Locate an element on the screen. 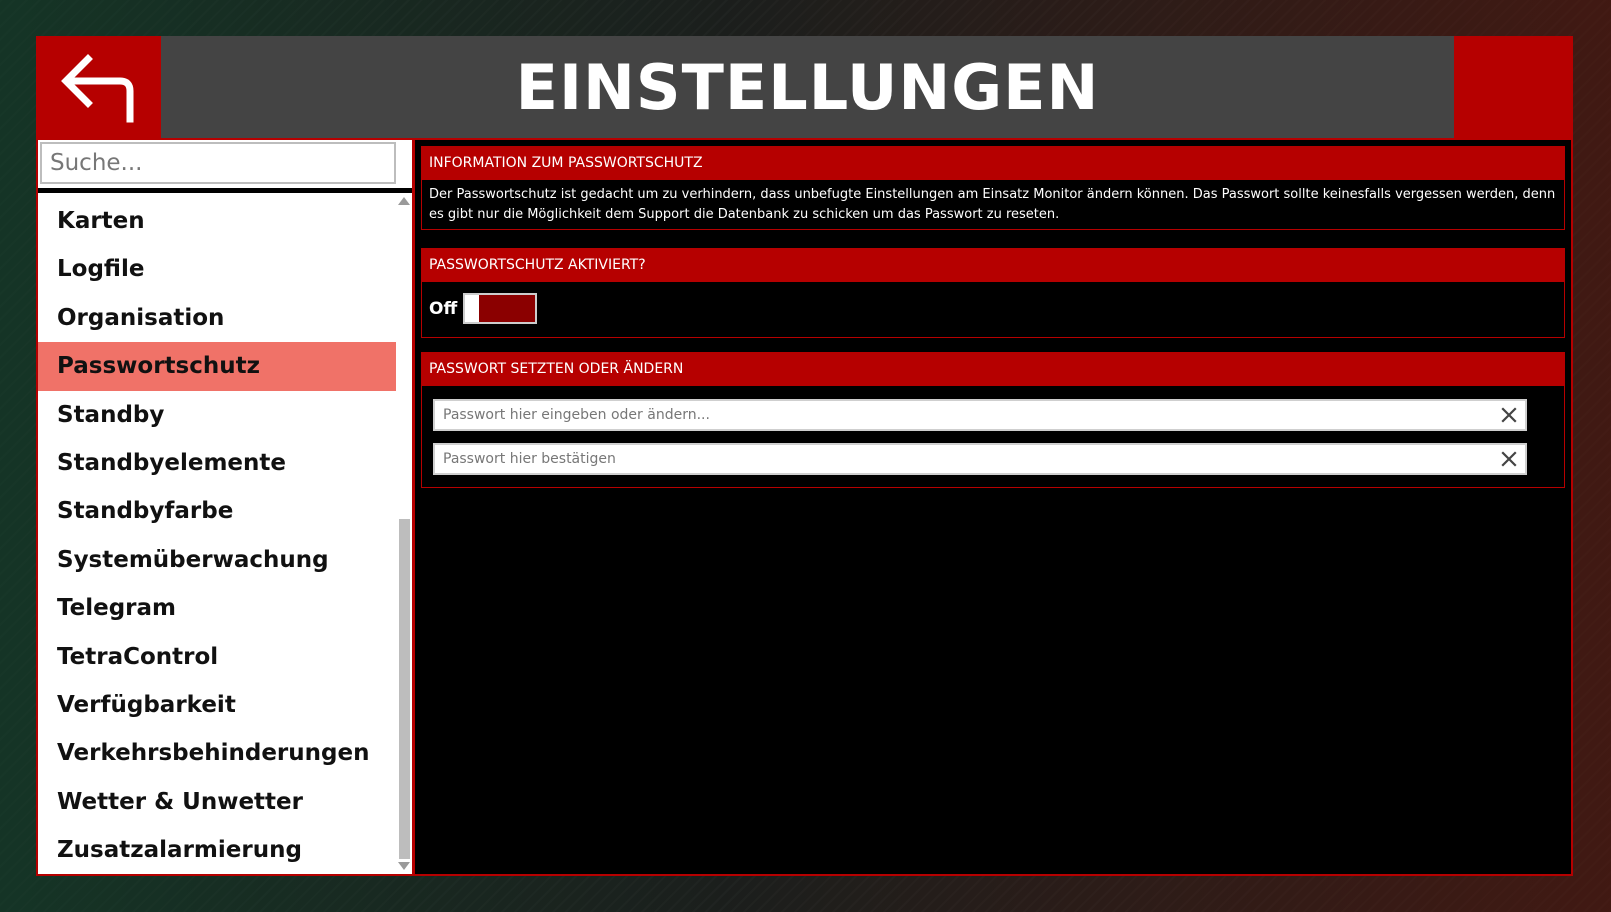 This screenshot has width=1611, height=912. sidebar-item-passwortschutz: Passwortschutz is located at coordinates (217, 366).